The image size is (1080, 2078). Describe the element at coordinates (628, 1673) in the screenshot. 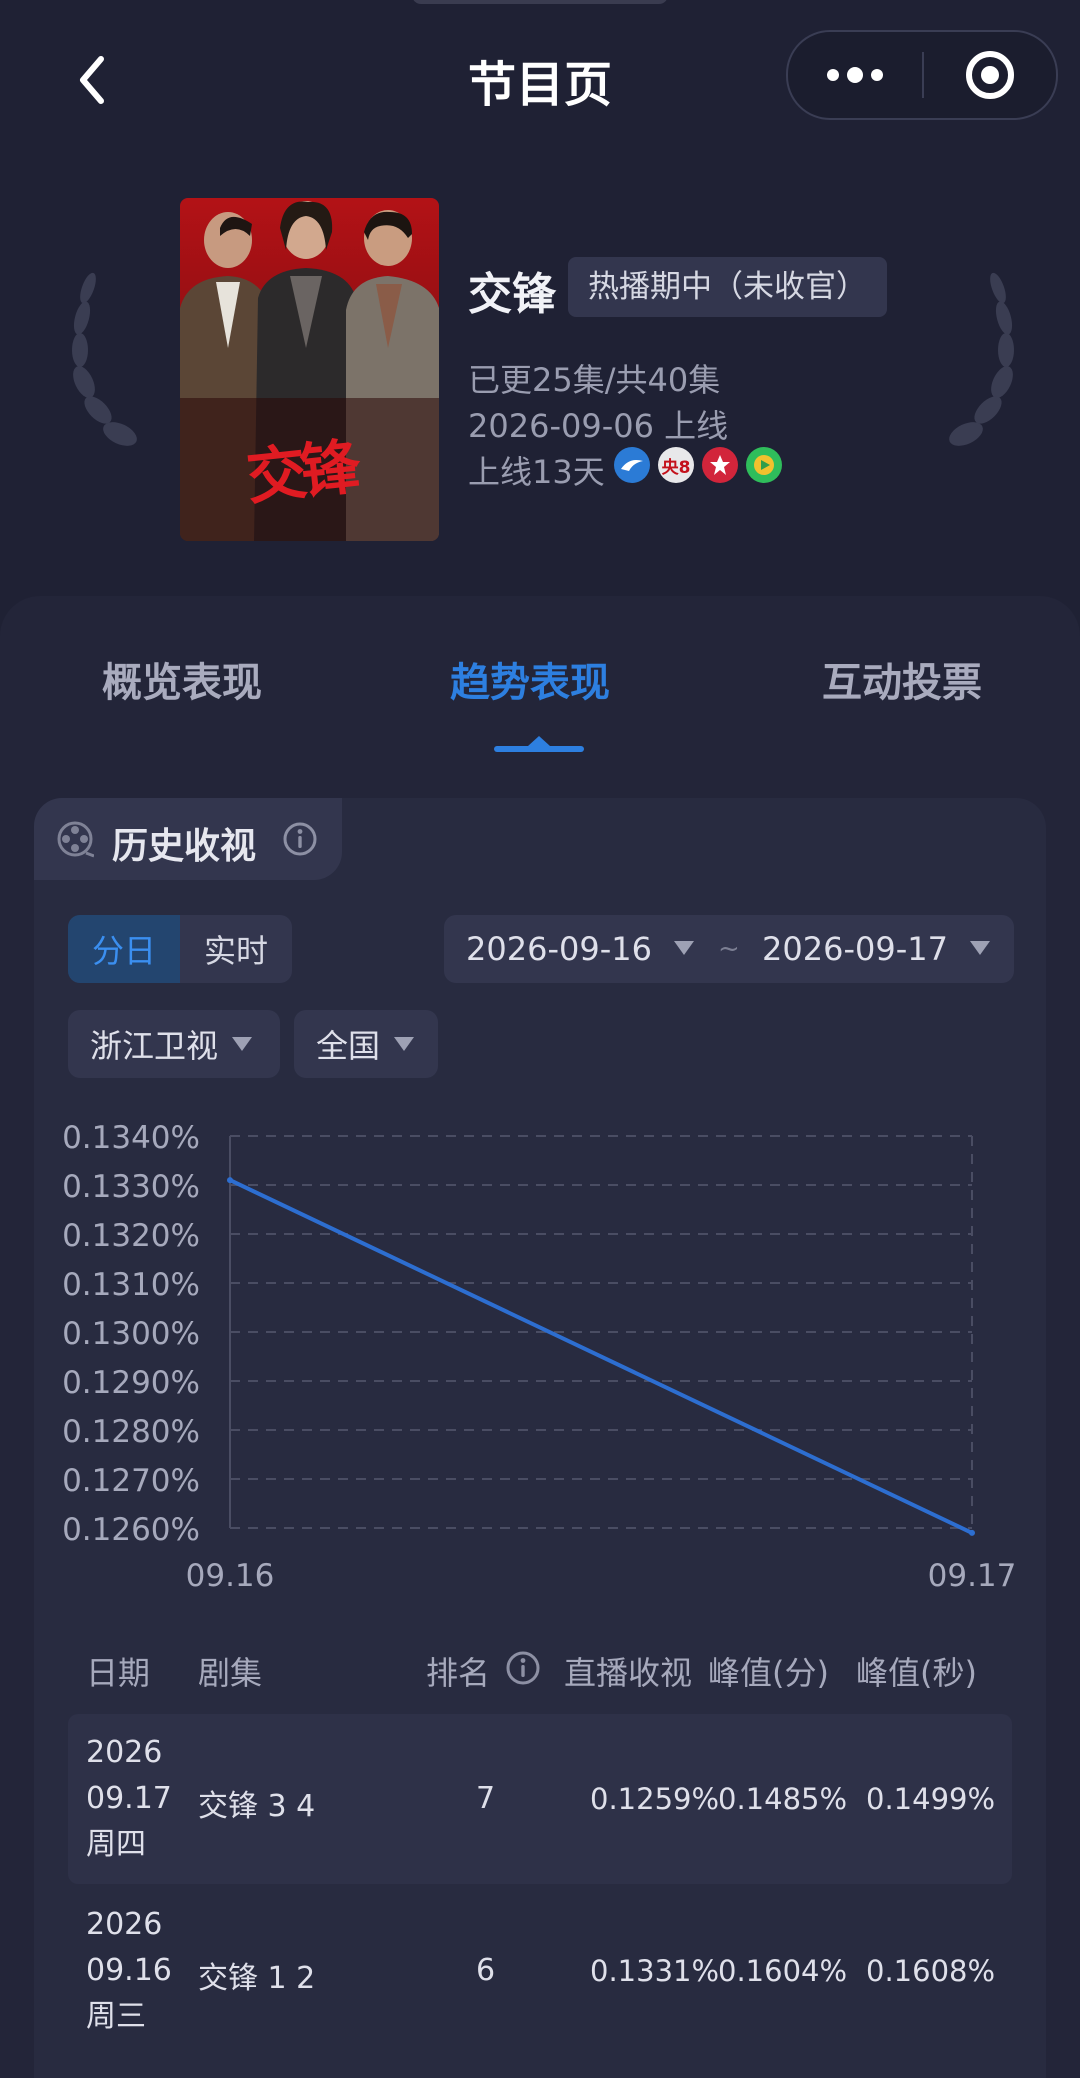

I see `col-header-live: 直播收视` at that location.